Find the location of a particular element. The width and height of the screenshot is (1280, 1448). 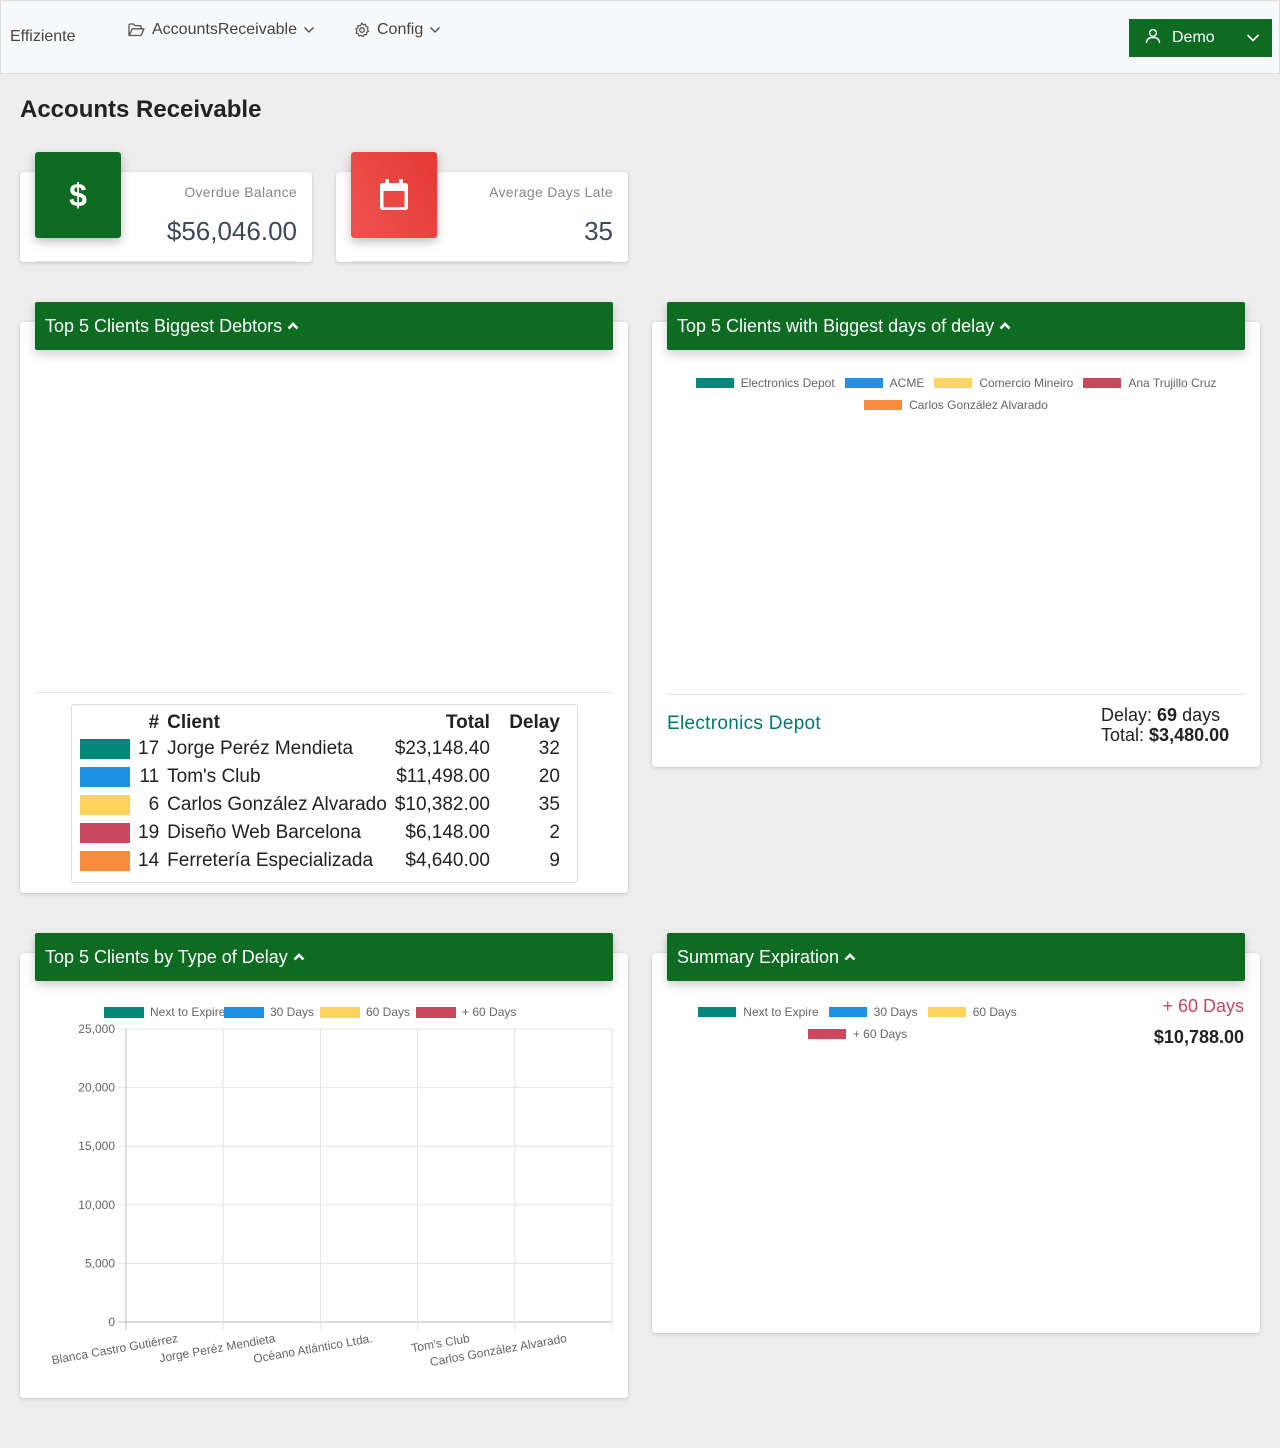

table-row: 17 Jorge Peréz Mendieta $23,148.40 32 is located at coordinates (320, 749).